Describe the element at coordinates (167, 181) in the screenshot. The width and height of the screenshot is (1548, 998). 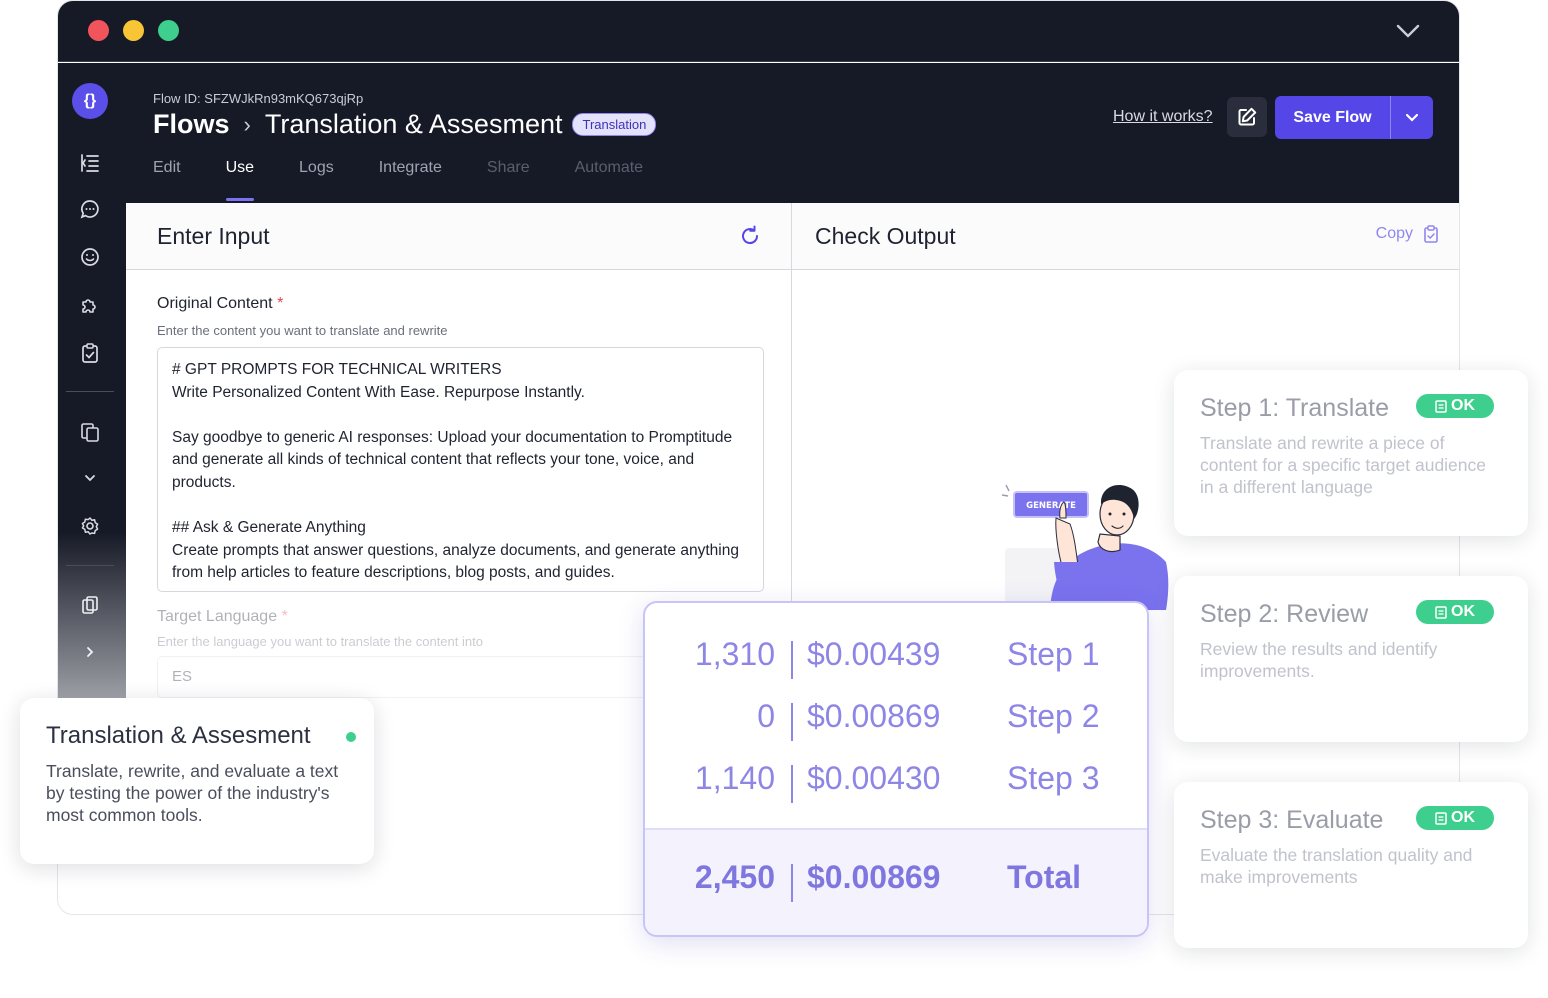
I see `tab-edit: Edit` at that location.